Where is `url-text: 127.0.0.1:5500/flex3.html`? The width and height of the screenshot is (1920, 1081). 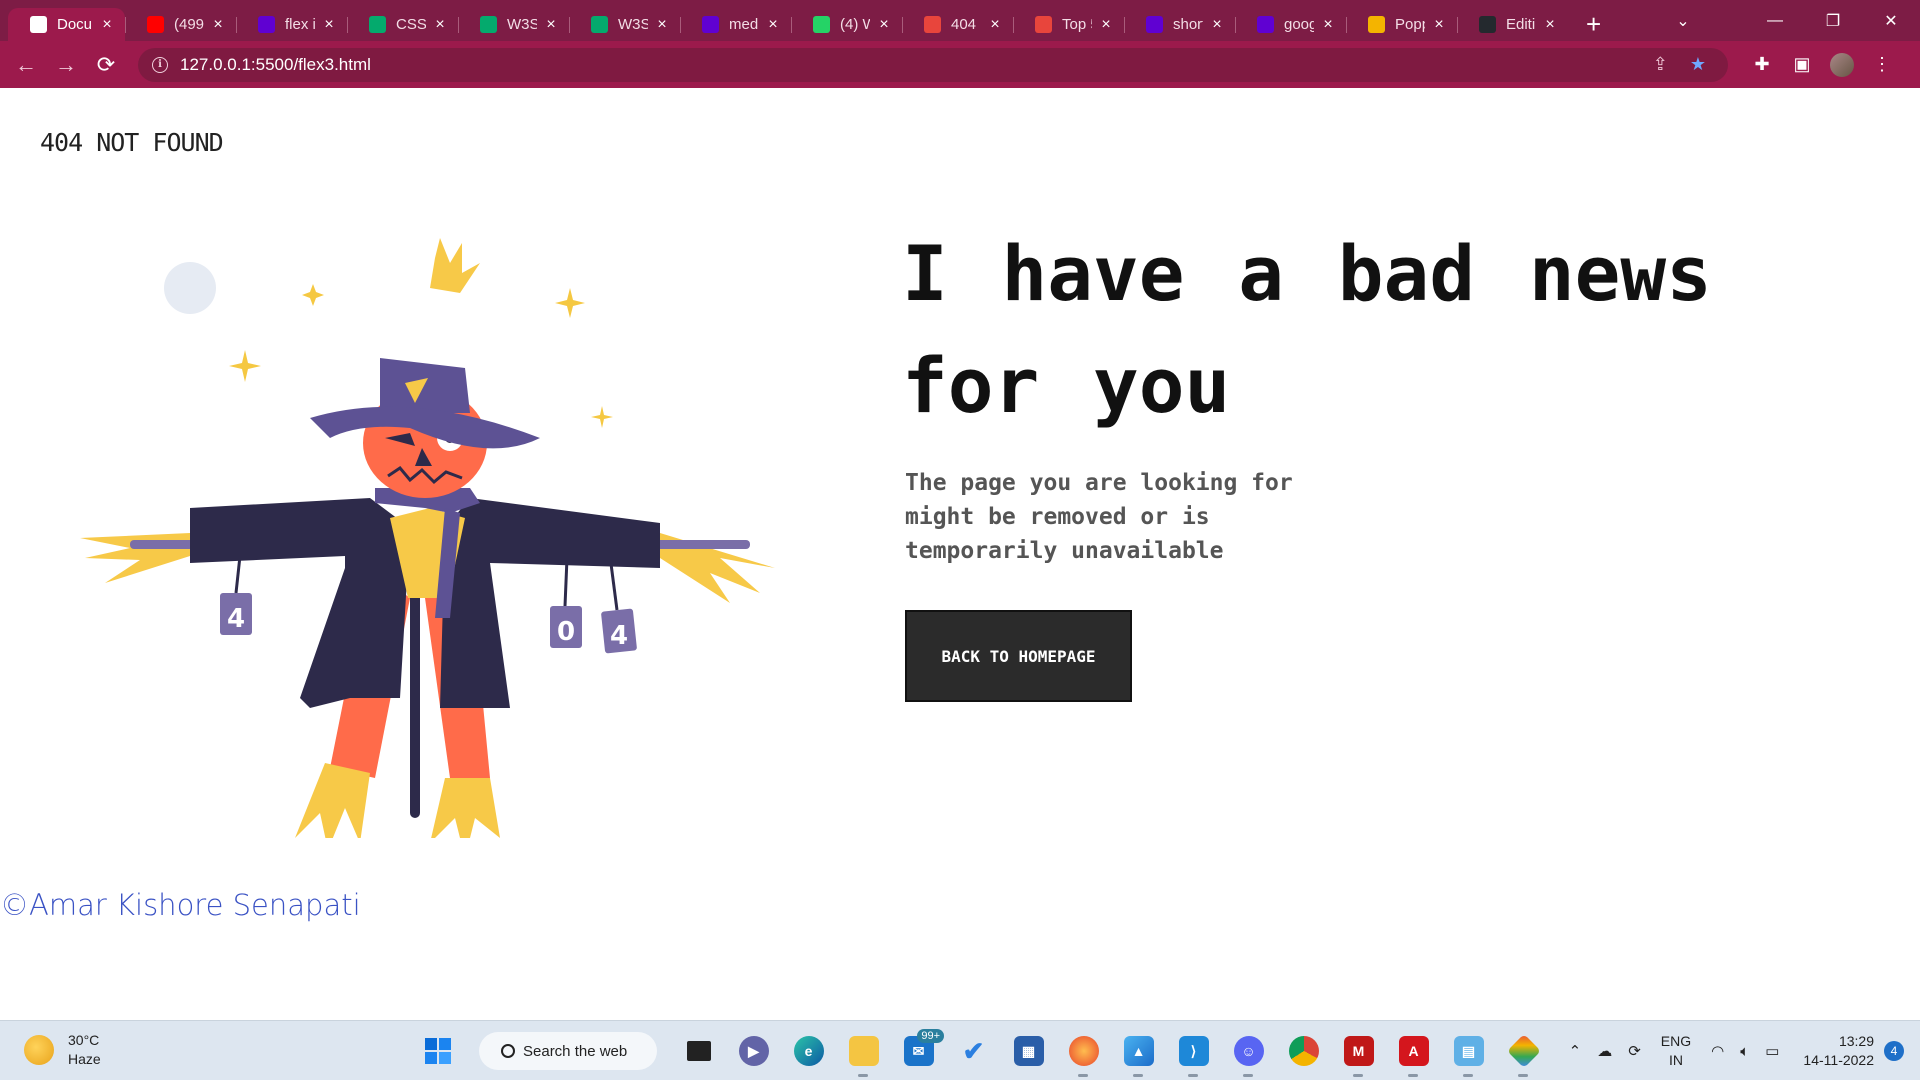
url-text: 127.0.0.1:5500/flex3.html is located at coordinates (916, 65).